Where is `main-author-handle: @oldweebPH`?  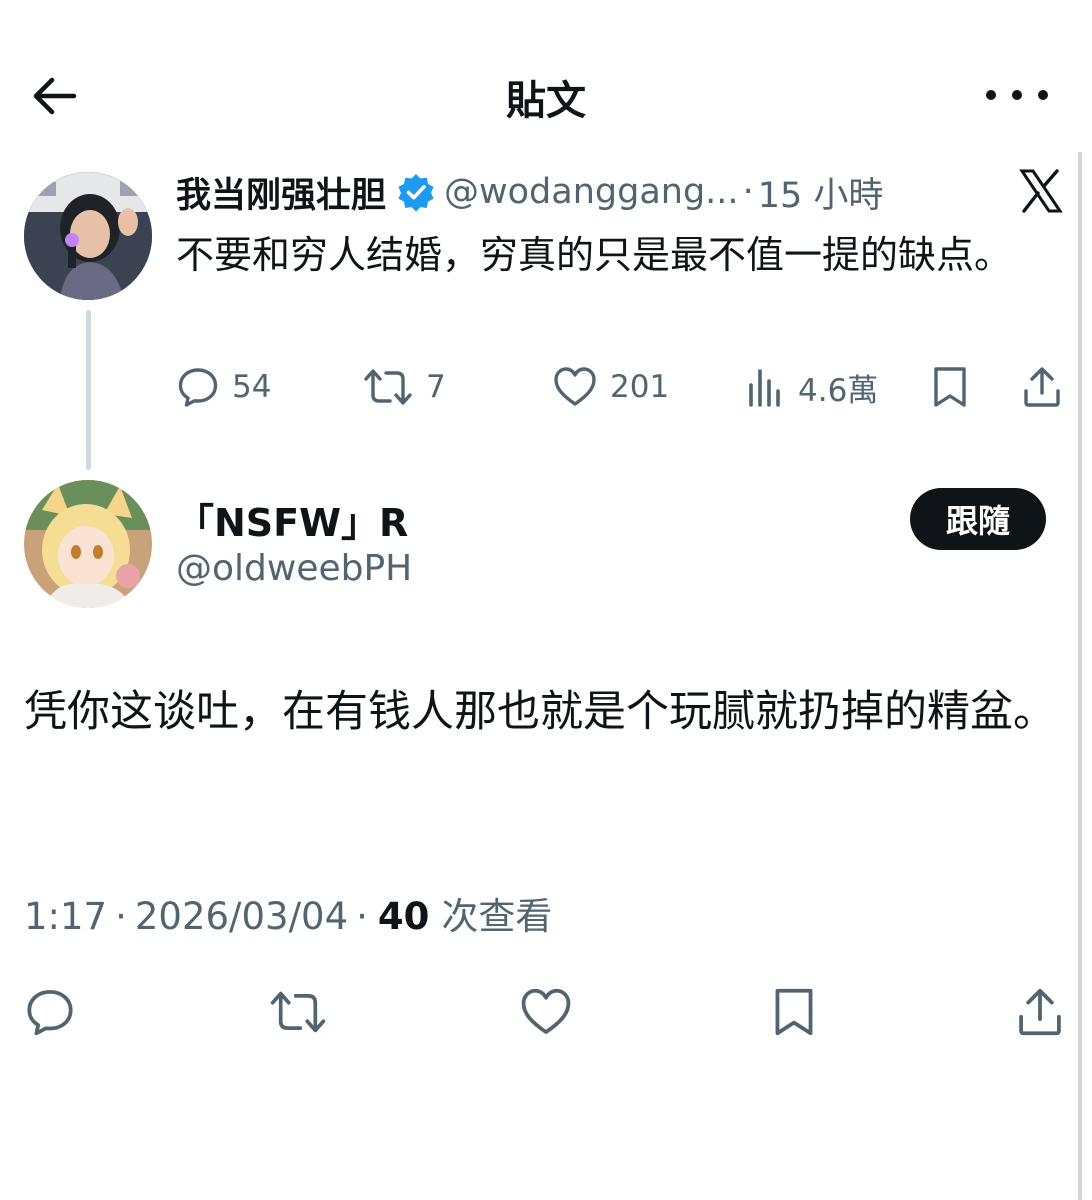
main-author-handle: @oldweebPH is located at coordinates (294, 568).